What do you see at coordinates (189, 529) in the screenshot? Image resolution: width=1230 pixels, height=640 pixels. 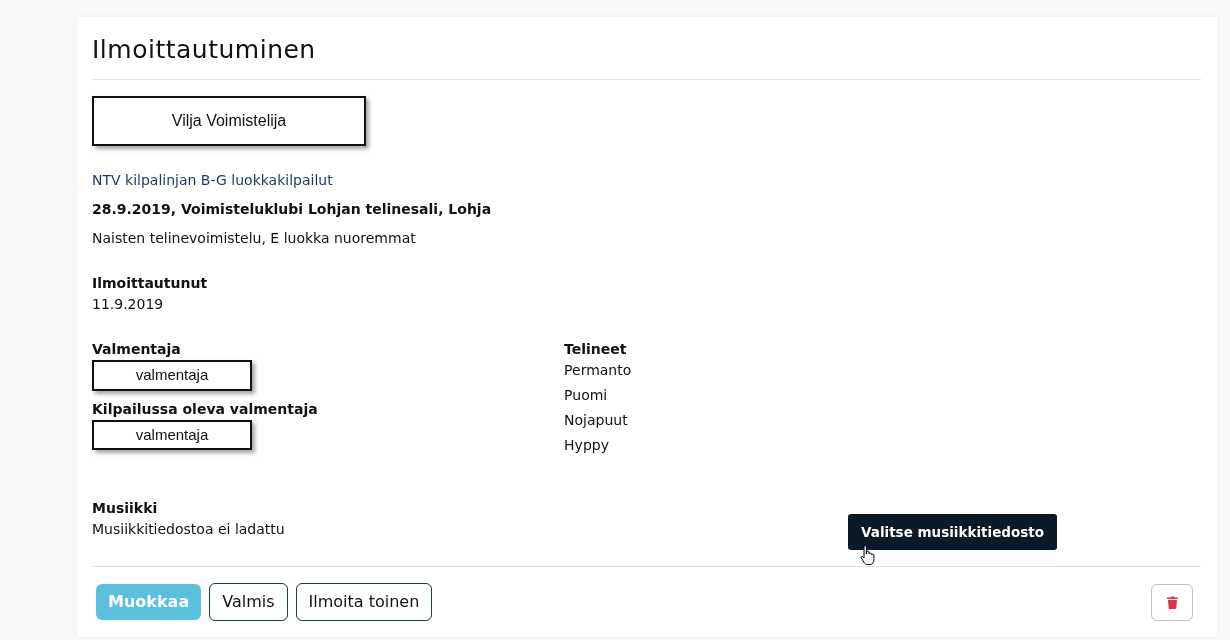 I see `field-value: Musiikkitiedostoa ei ladattu` at bounding box center [189, 529].